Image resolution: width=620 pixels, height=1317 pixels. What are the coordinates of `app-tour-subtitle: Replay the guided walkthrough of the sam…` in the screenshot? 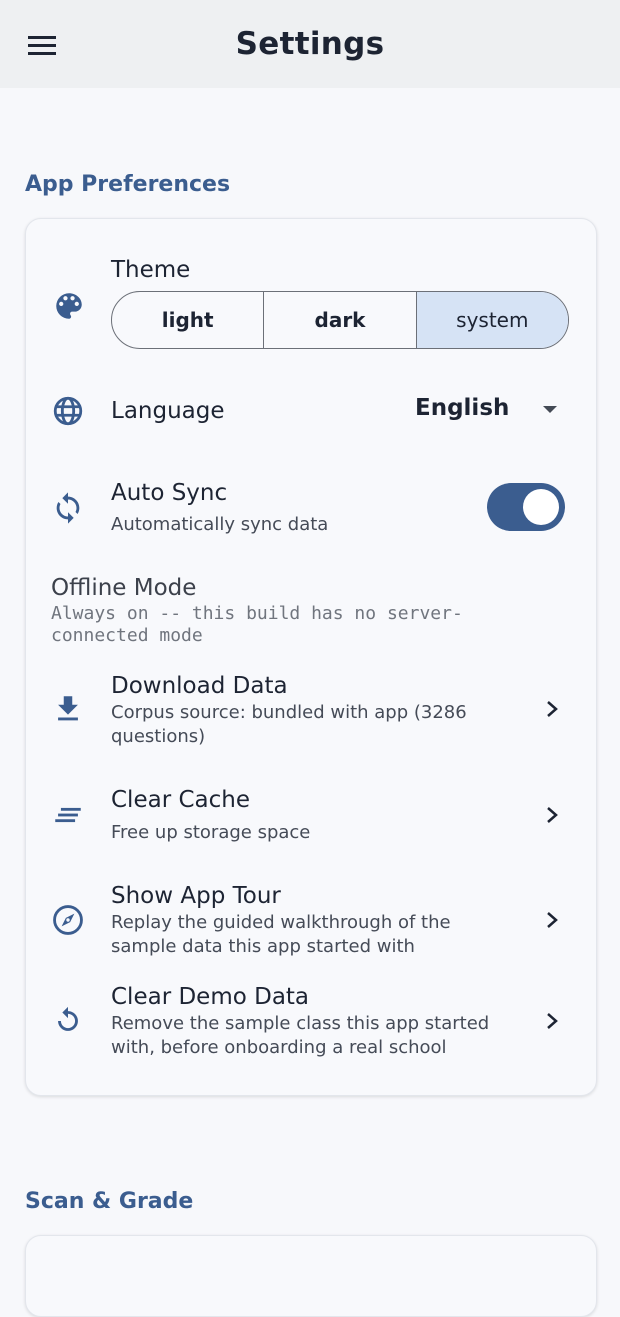 It's located at (281, 934).